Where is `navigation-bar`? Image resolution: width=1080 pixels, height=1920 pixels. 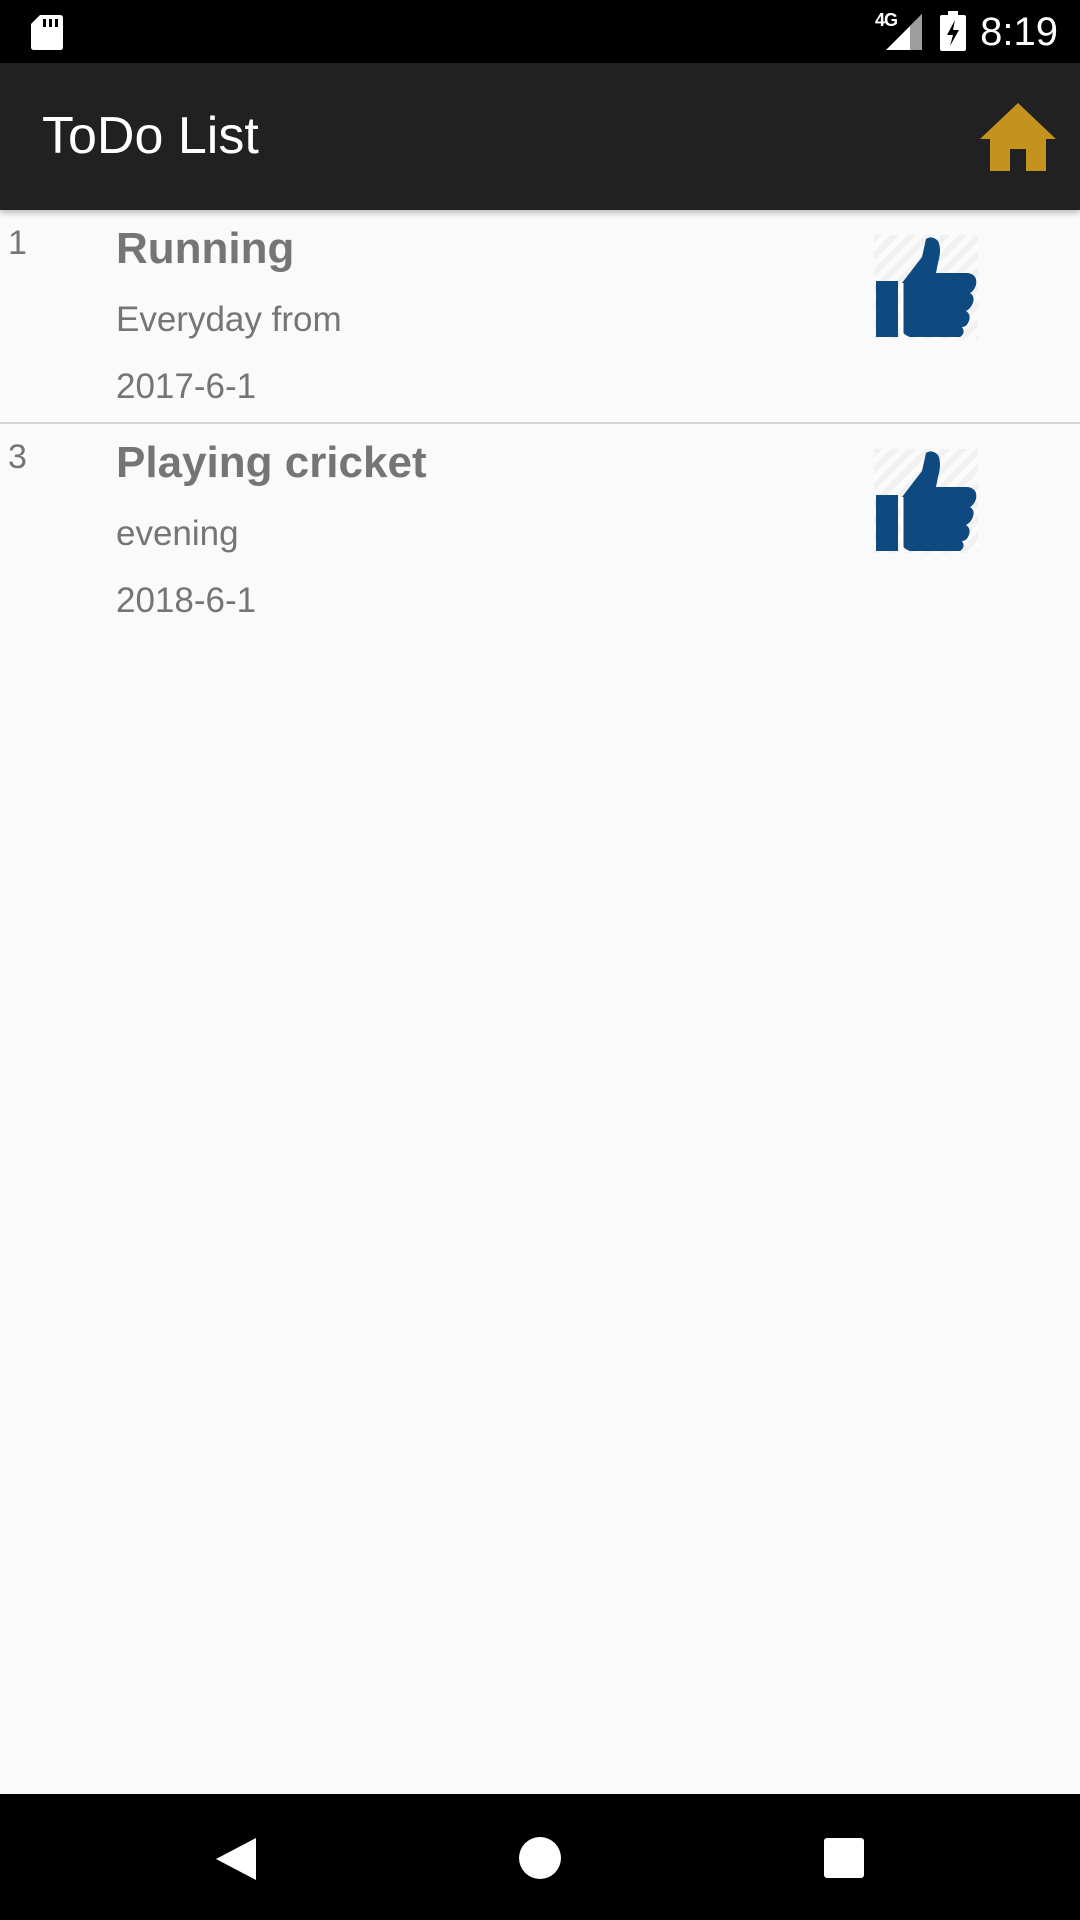
navigation-bar is located at coordinates (540, 1857).